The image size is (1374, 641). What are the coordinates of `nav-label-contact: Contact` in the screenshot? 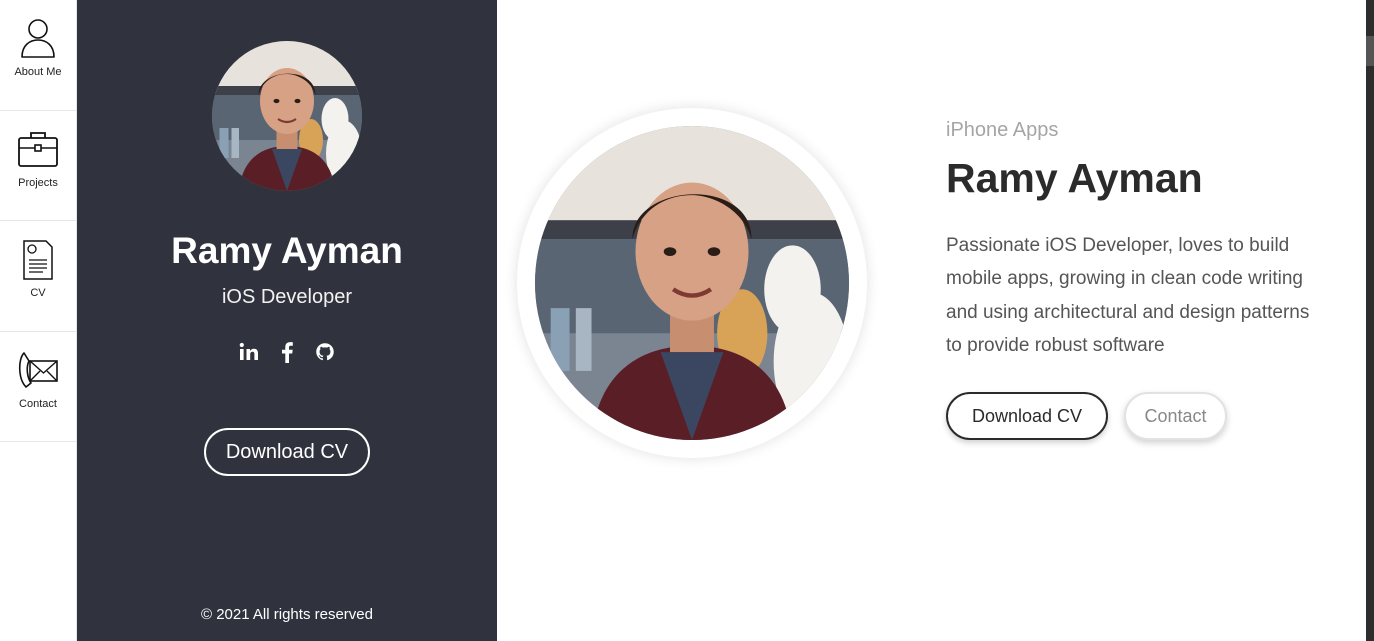 It's located at (38, 403).